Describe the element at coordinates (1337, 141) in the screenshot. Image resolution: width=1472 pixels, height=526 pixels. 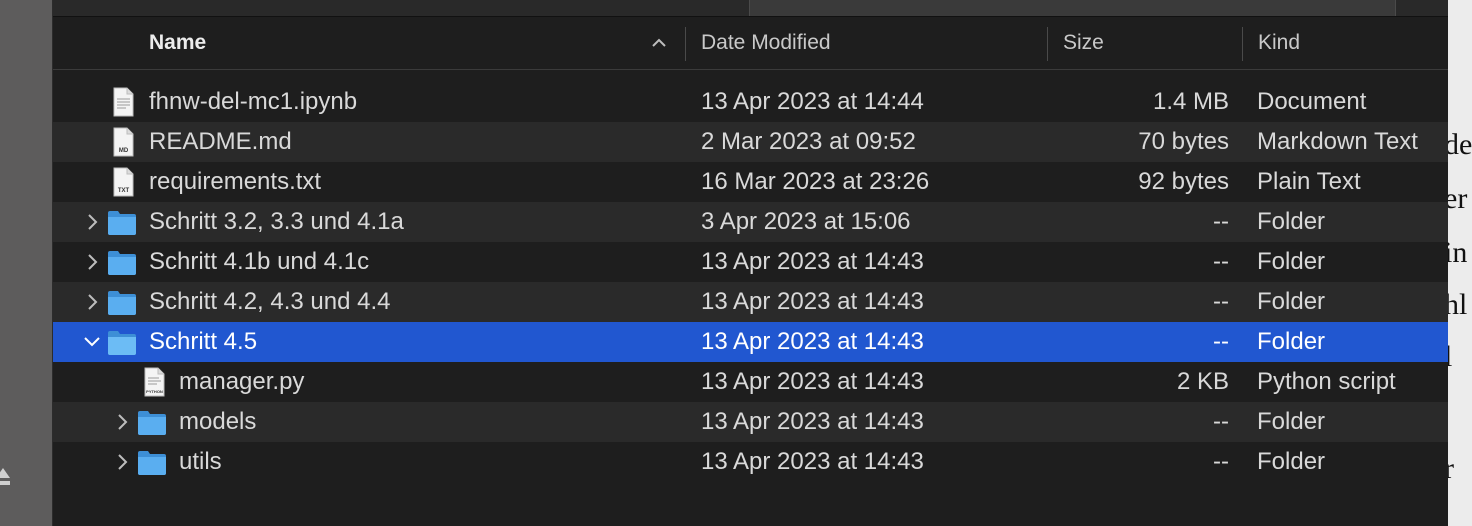
I see `file-kind: Markdown Text` at that location.